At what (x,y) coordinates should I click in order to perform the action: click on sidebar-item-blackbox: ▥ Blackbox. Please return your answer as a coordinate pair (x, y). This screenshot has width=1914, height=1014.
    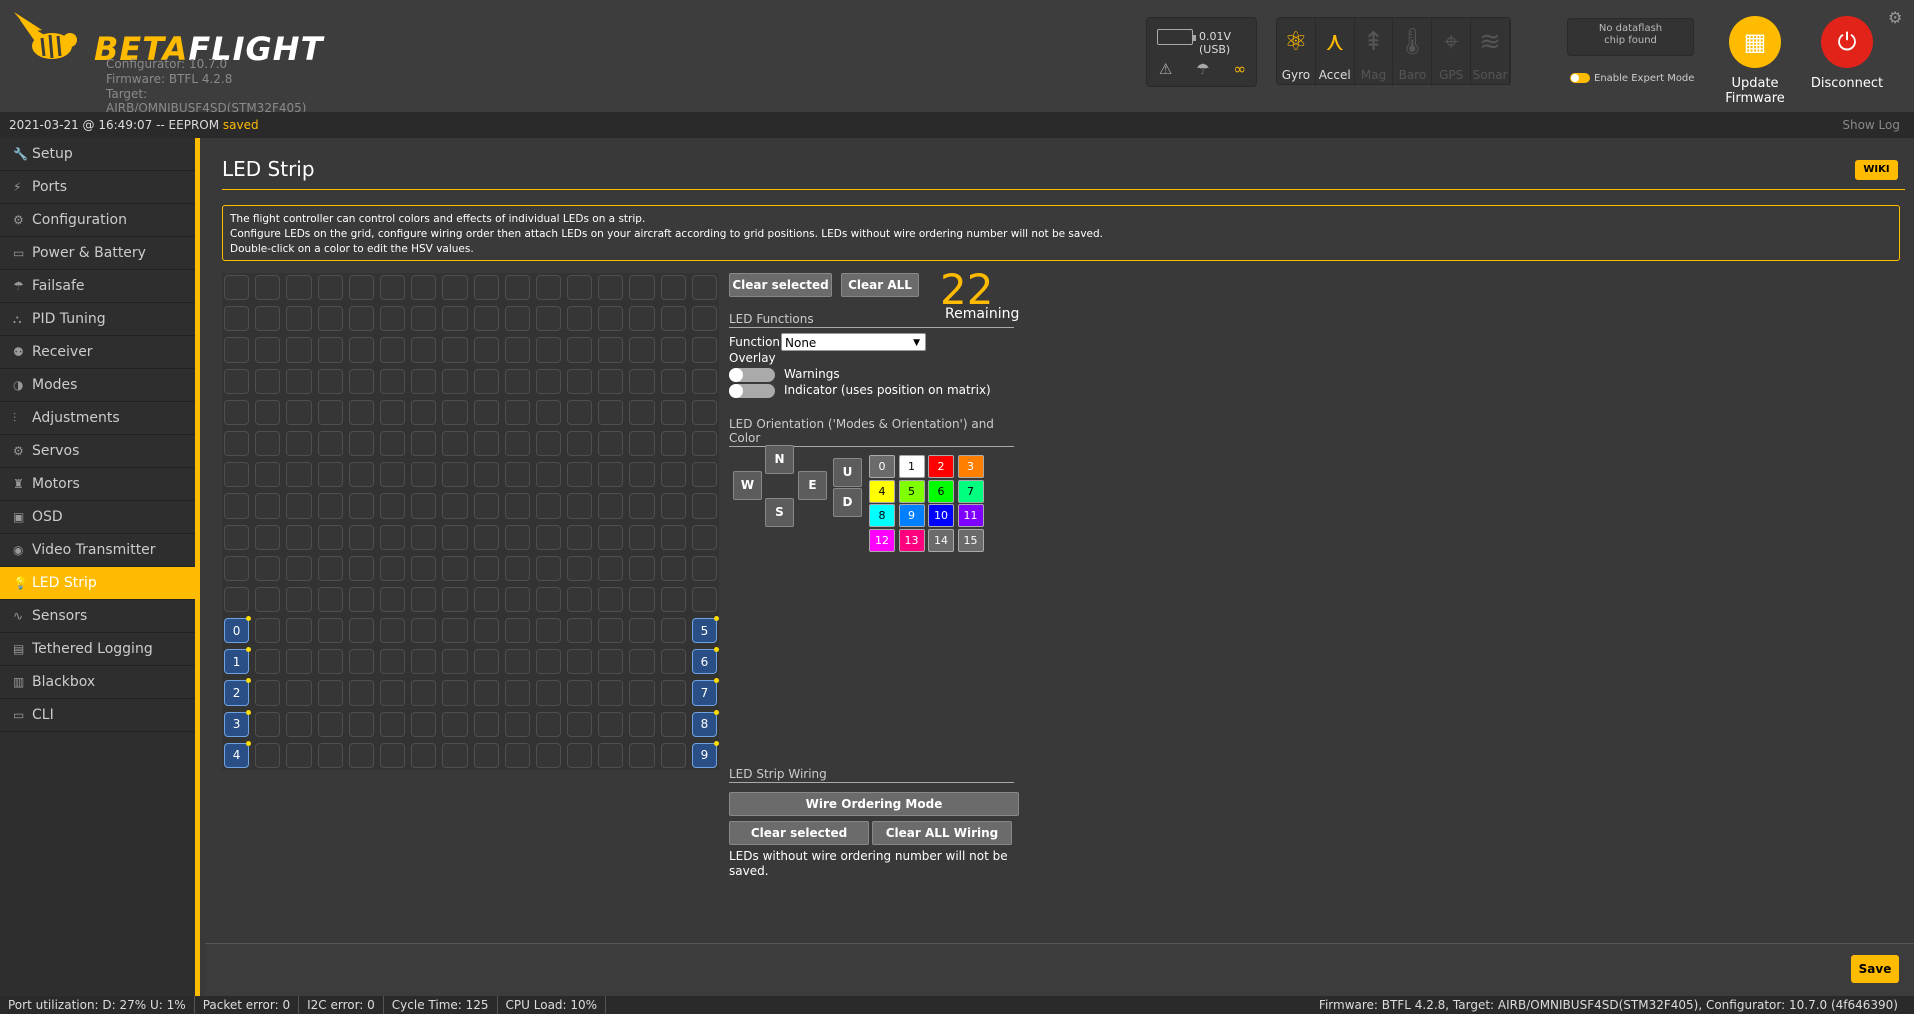
    Looking at the image, I should click on (97, 682).